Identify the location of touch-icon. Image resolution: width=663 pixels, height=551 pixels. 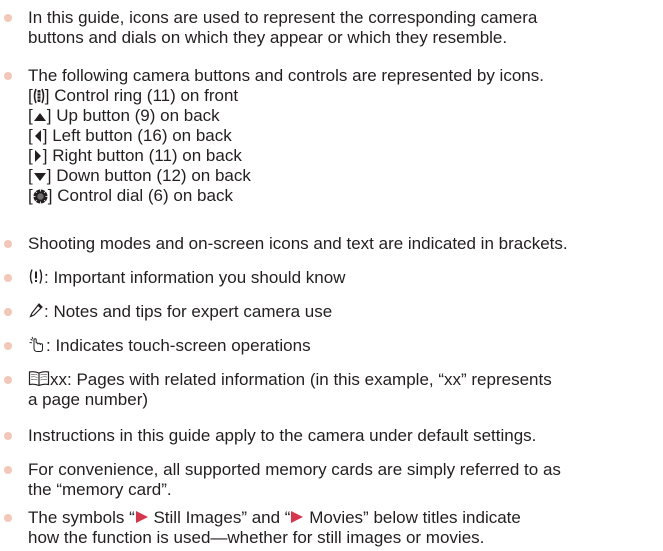
(36, 344).